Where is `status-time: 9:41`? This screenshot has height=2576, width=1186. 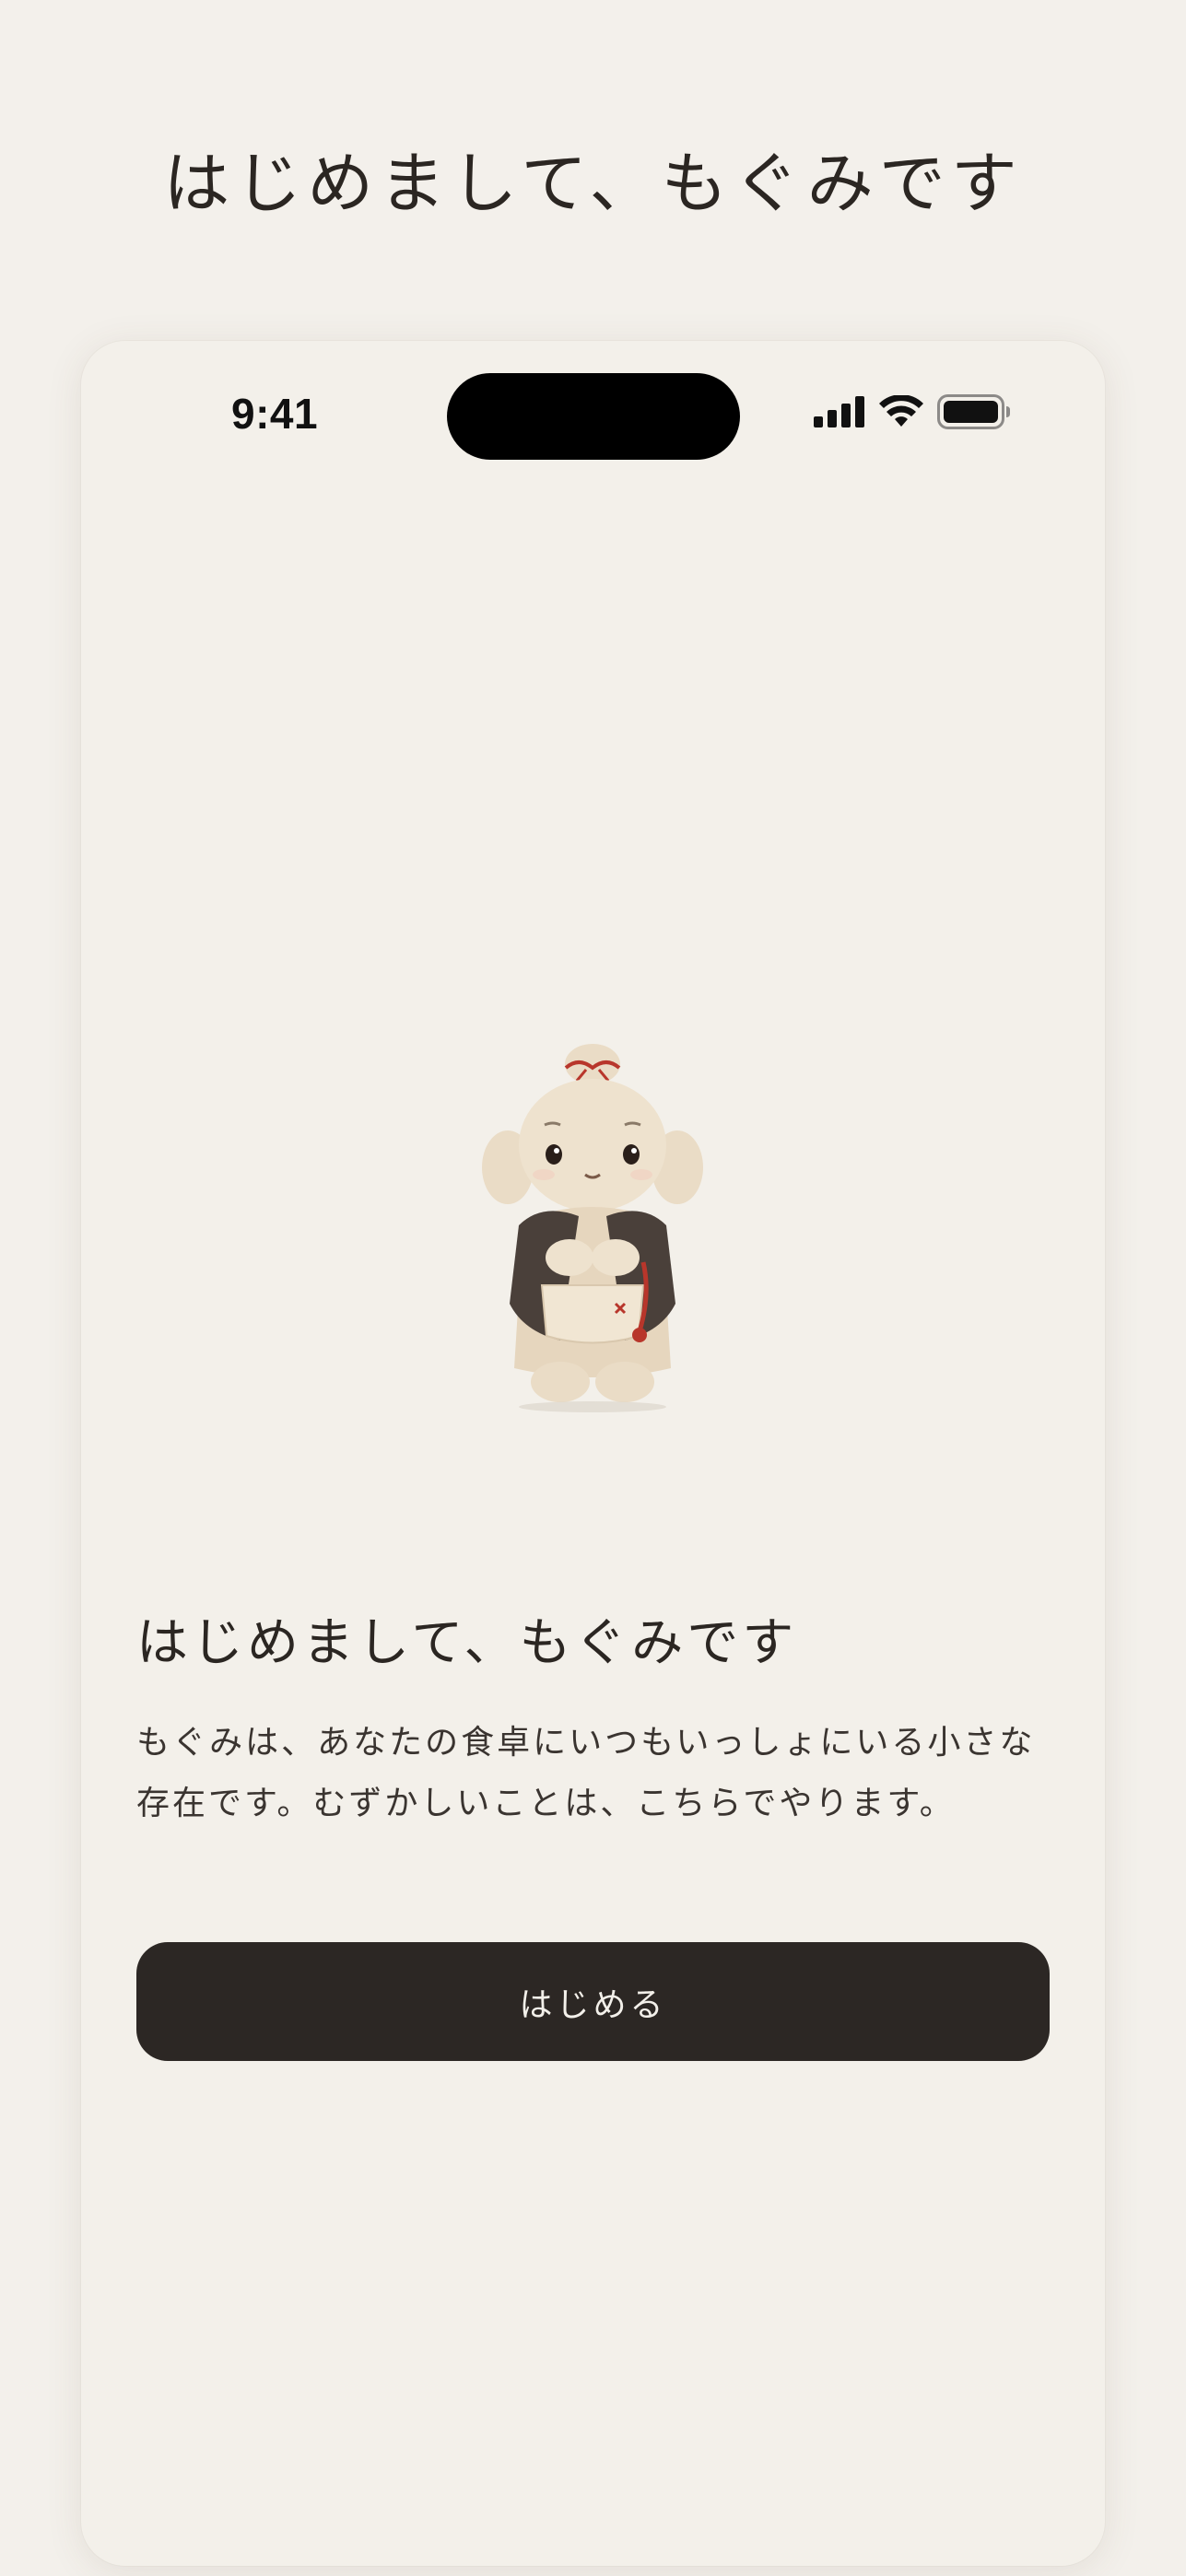
status-time: 9:41 is located at coordinates (275, 414).